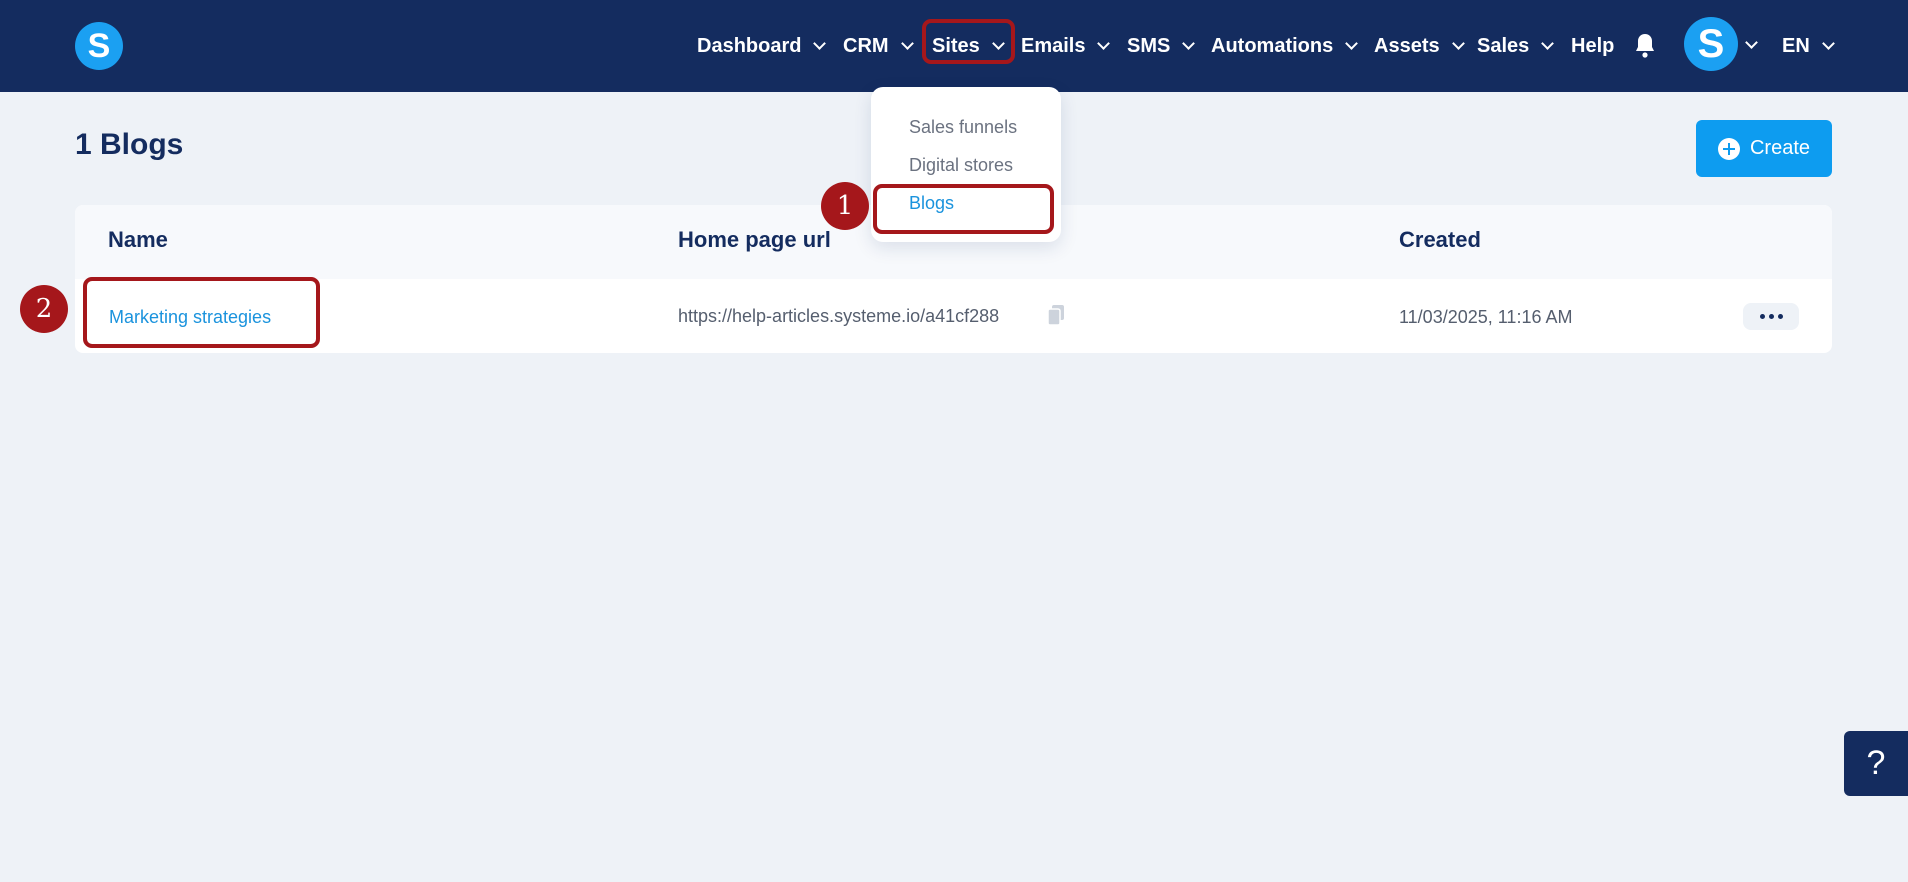  What do you see at coordinates (963, 127) in the screenshot?
I see `menu-item-sales-funnels: Sales funnels` at bounding box center [963, 127].